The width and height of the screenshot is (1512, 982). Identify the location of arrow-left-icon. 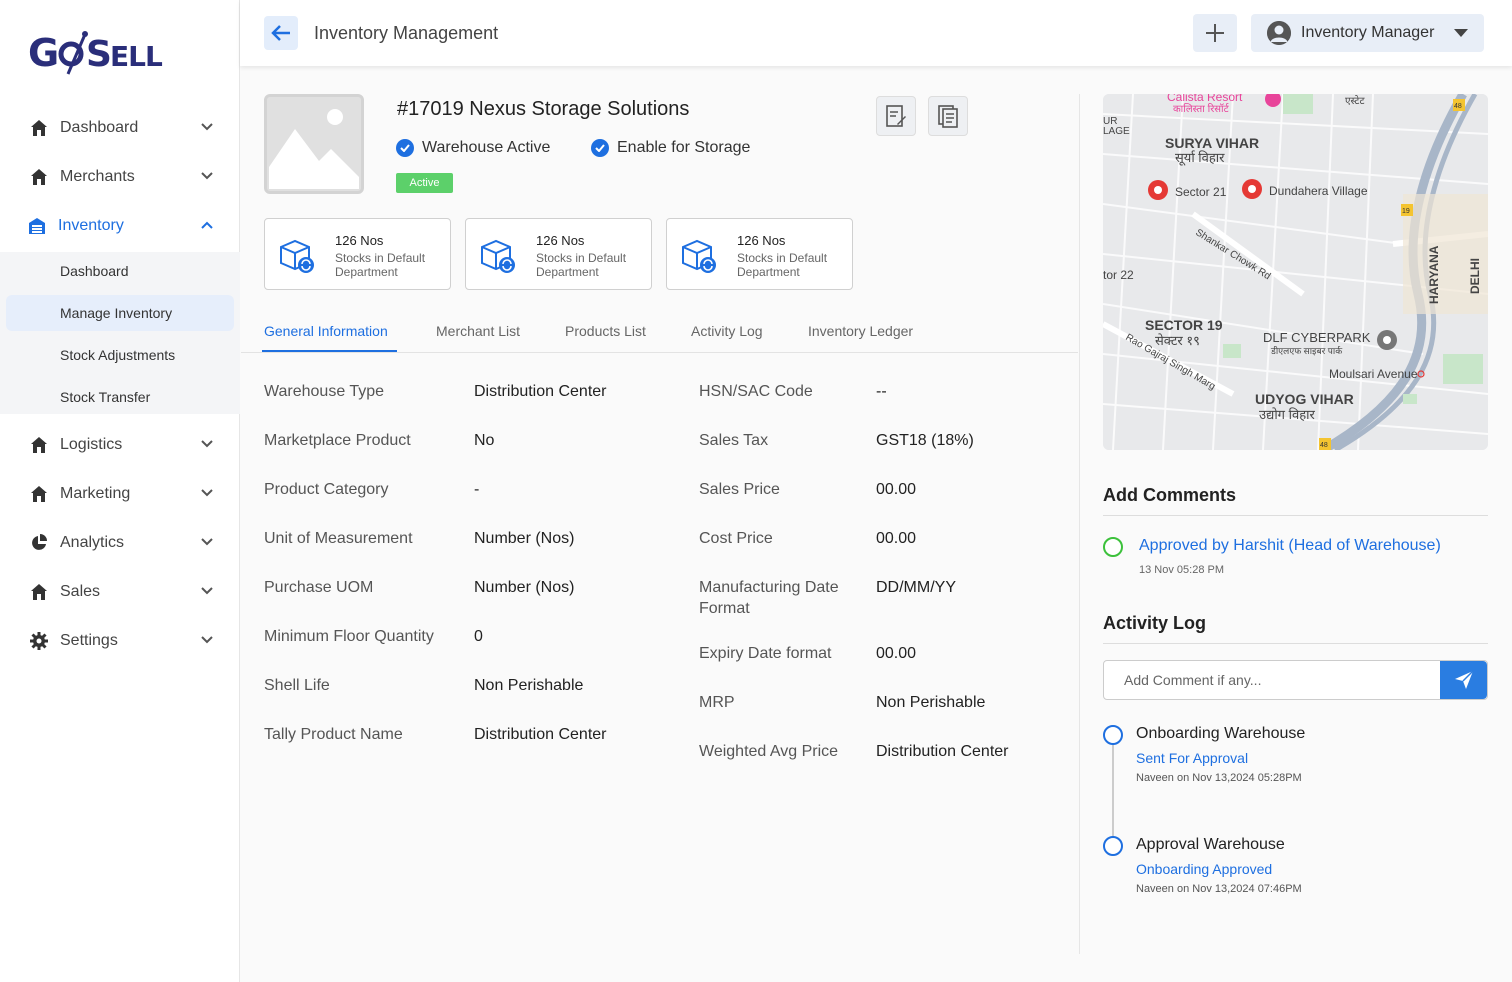
(280, 33).